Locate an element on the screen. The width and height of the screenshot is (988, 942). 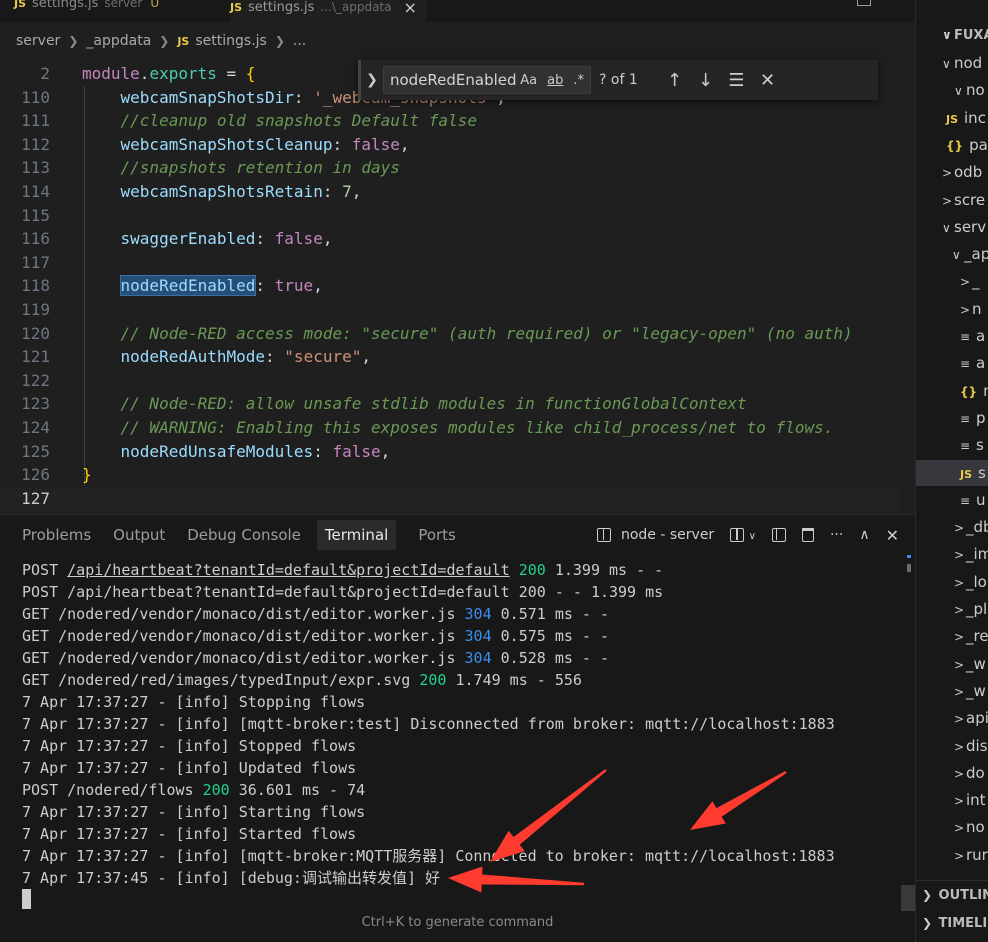
code-line: 119 is located at coordinates (450, 310).